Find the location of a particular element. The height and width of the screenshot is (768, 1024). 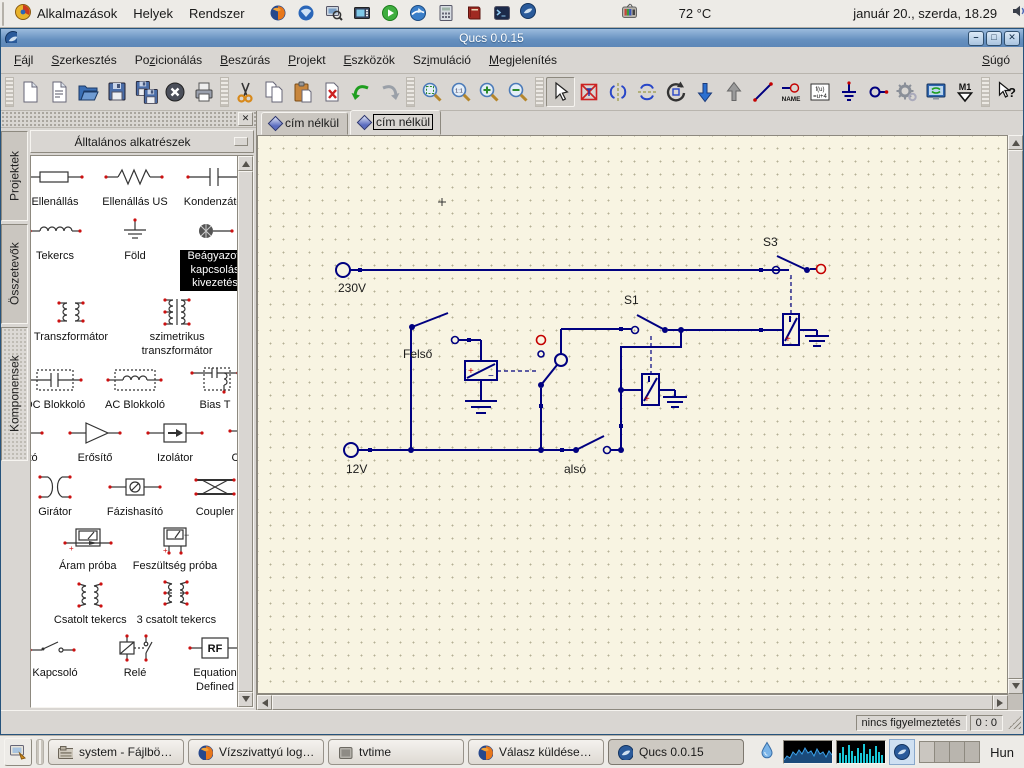

schematic-label: Felső is located at coordinates (418, 354).